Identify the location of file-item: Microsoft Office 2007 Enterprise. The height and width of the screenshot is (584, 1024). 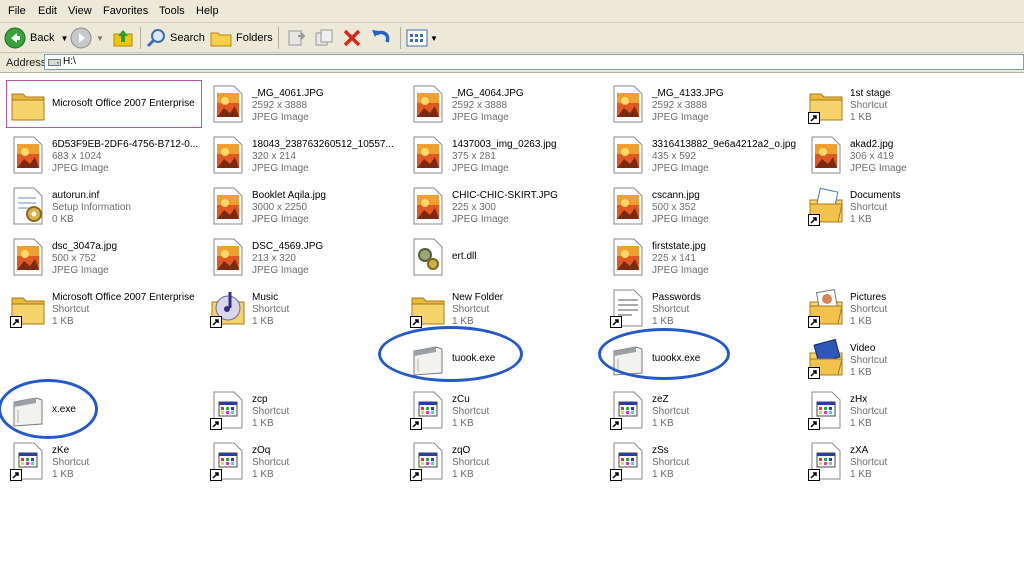
(104, 104).